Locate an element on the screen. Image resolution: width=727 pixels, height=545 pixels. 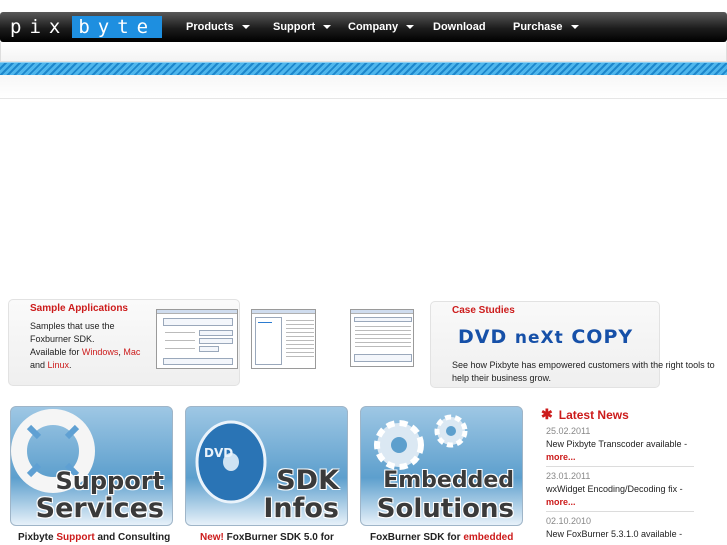
support-tile-caption: Pixbyte Support and Consulting is located at coordinates (94, 537).